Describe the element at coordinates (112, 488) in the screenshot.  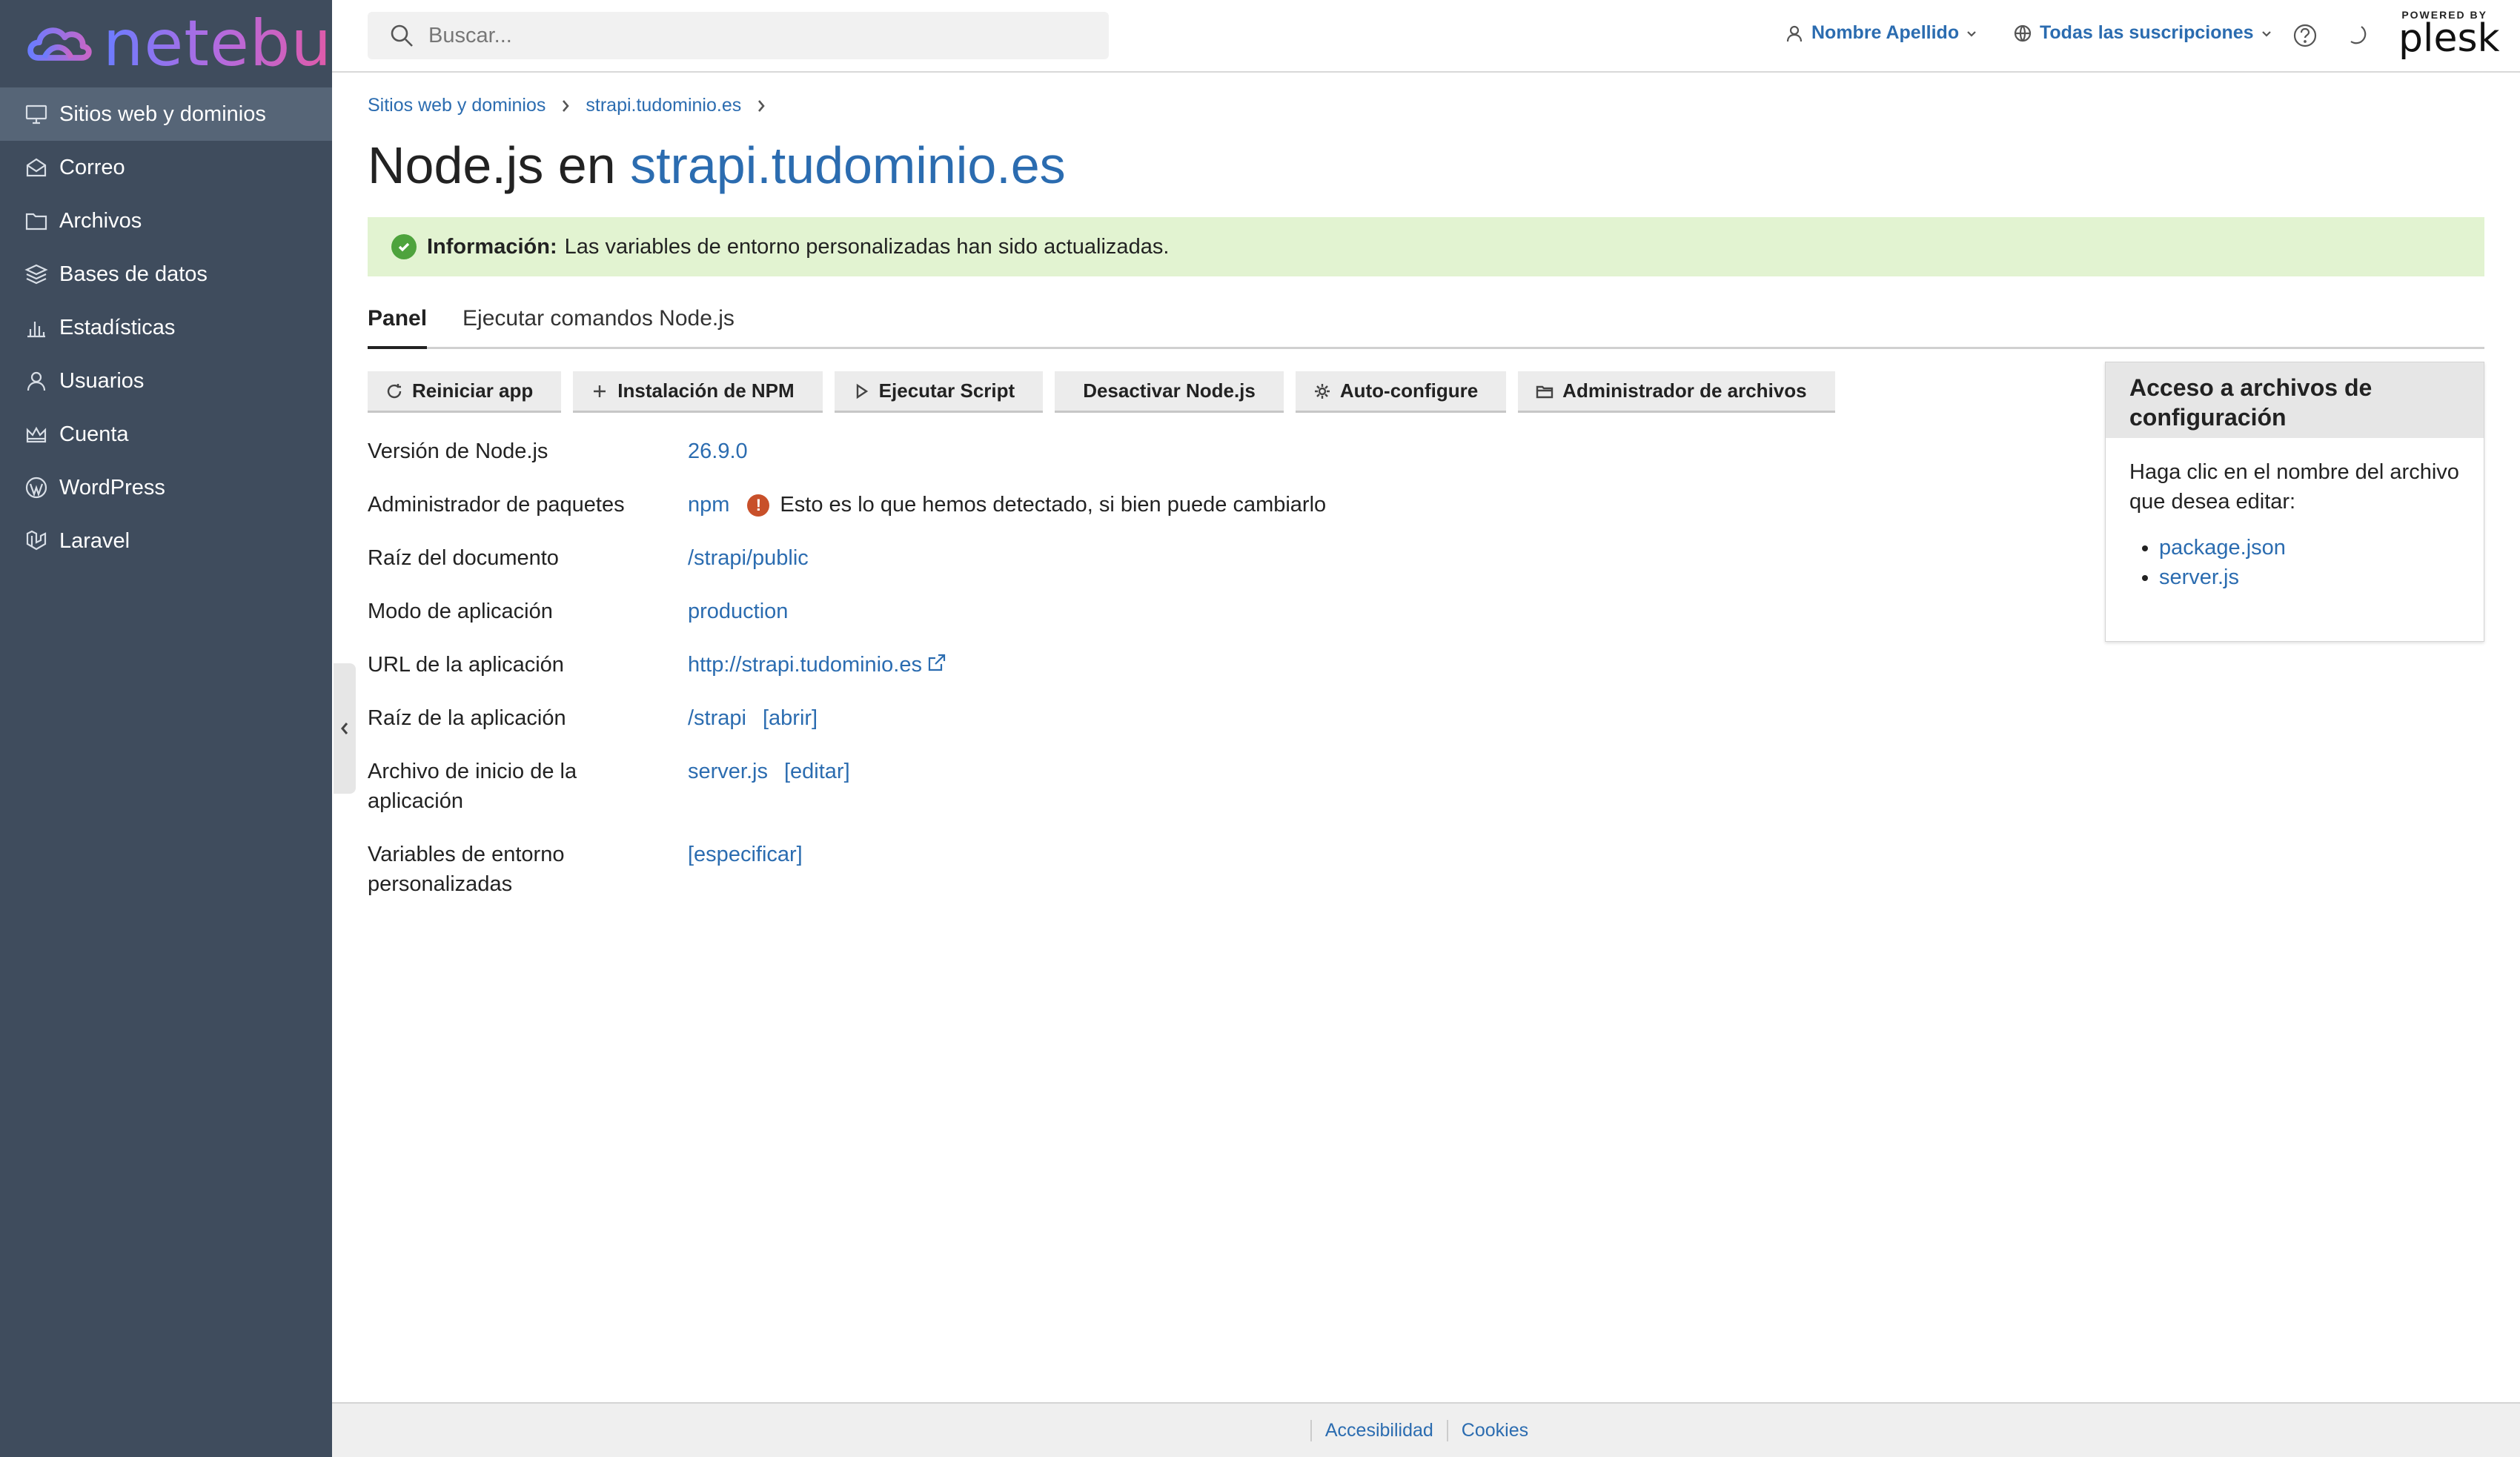
I see `sidebar-item-label: WordPress` at that location.